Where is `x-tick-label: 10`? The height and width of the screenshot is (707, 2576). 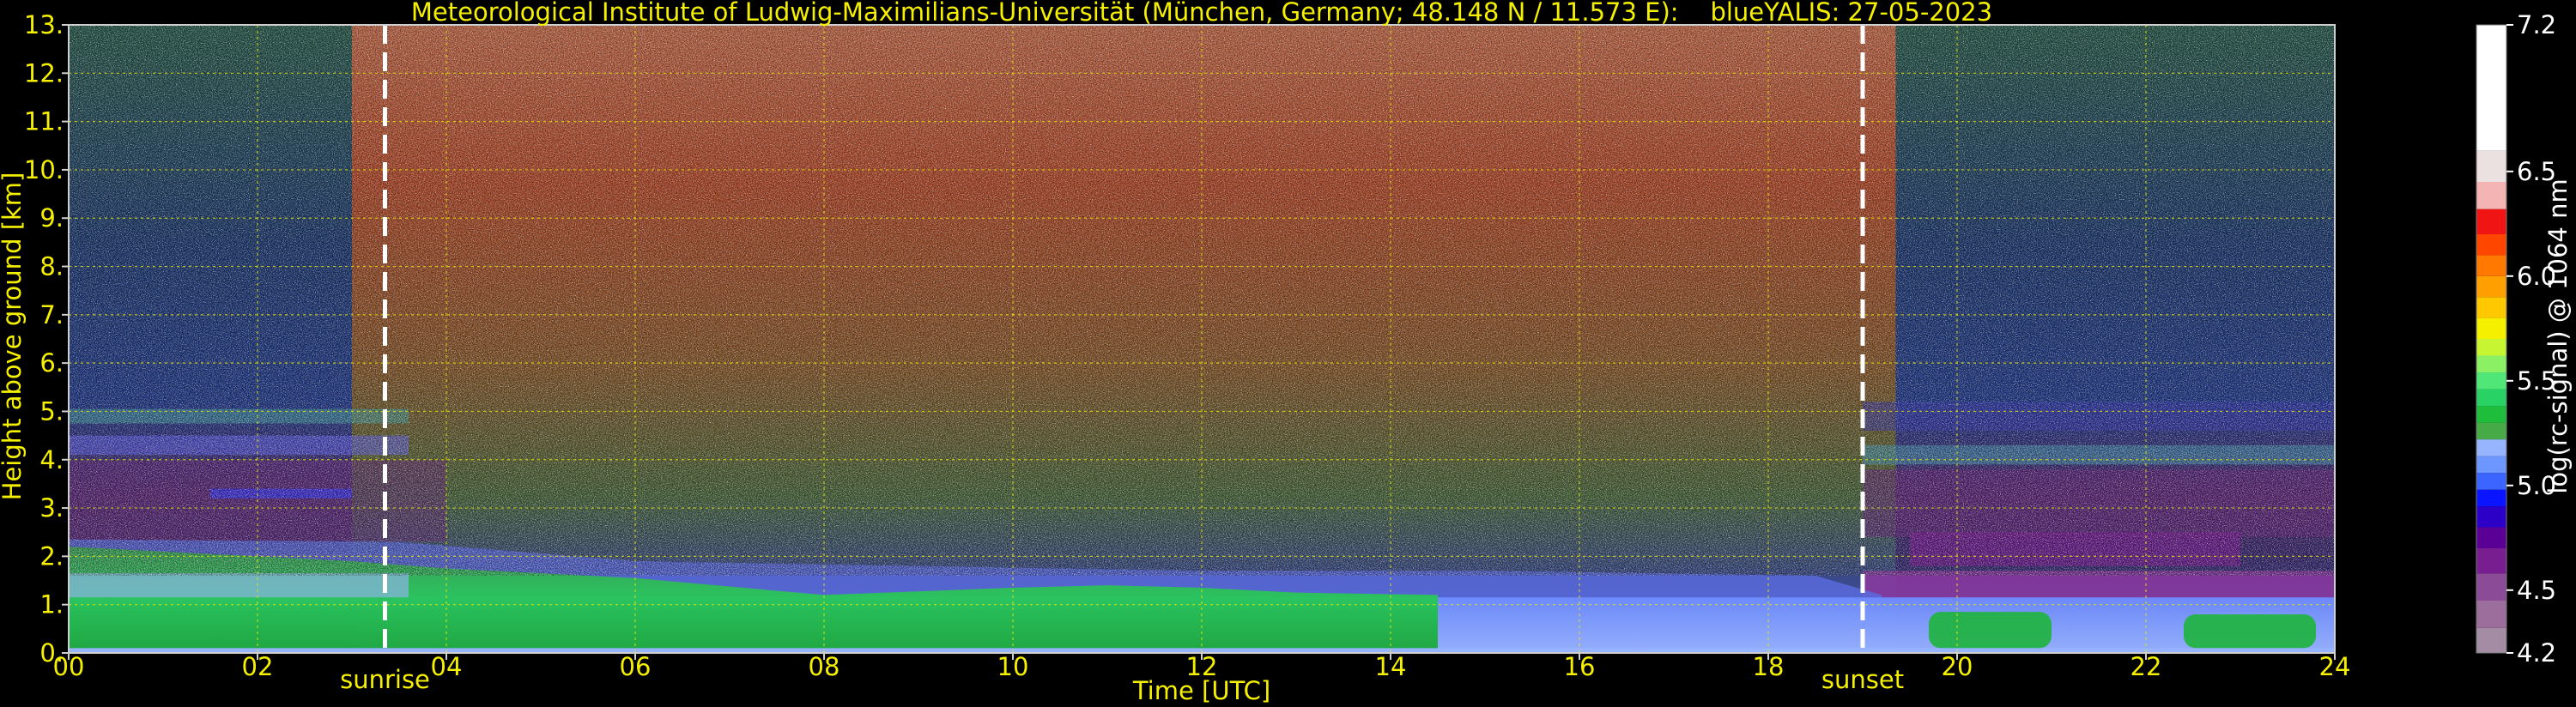
x-tick-label: 10 is located at coordinates (1013, 666).